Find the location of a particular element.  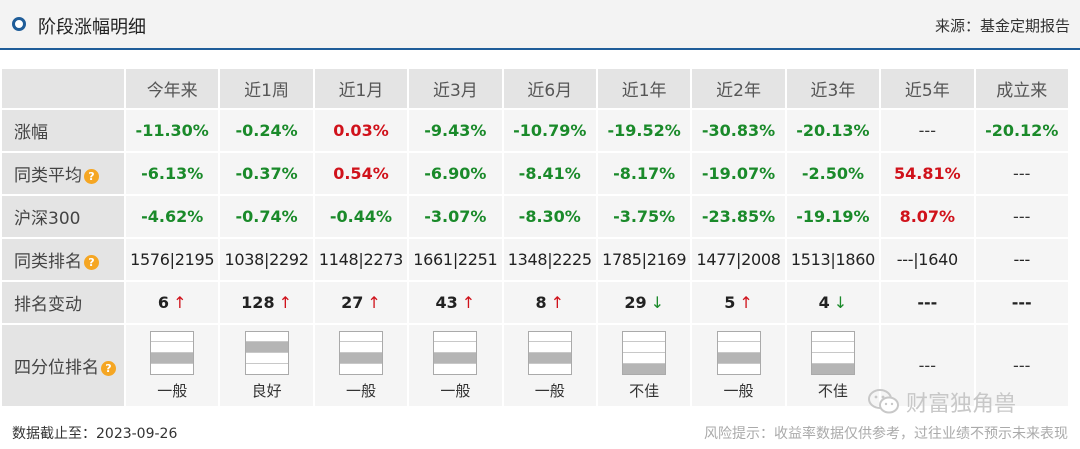

column-header: 今年来 is located at coordinates (172, 88).